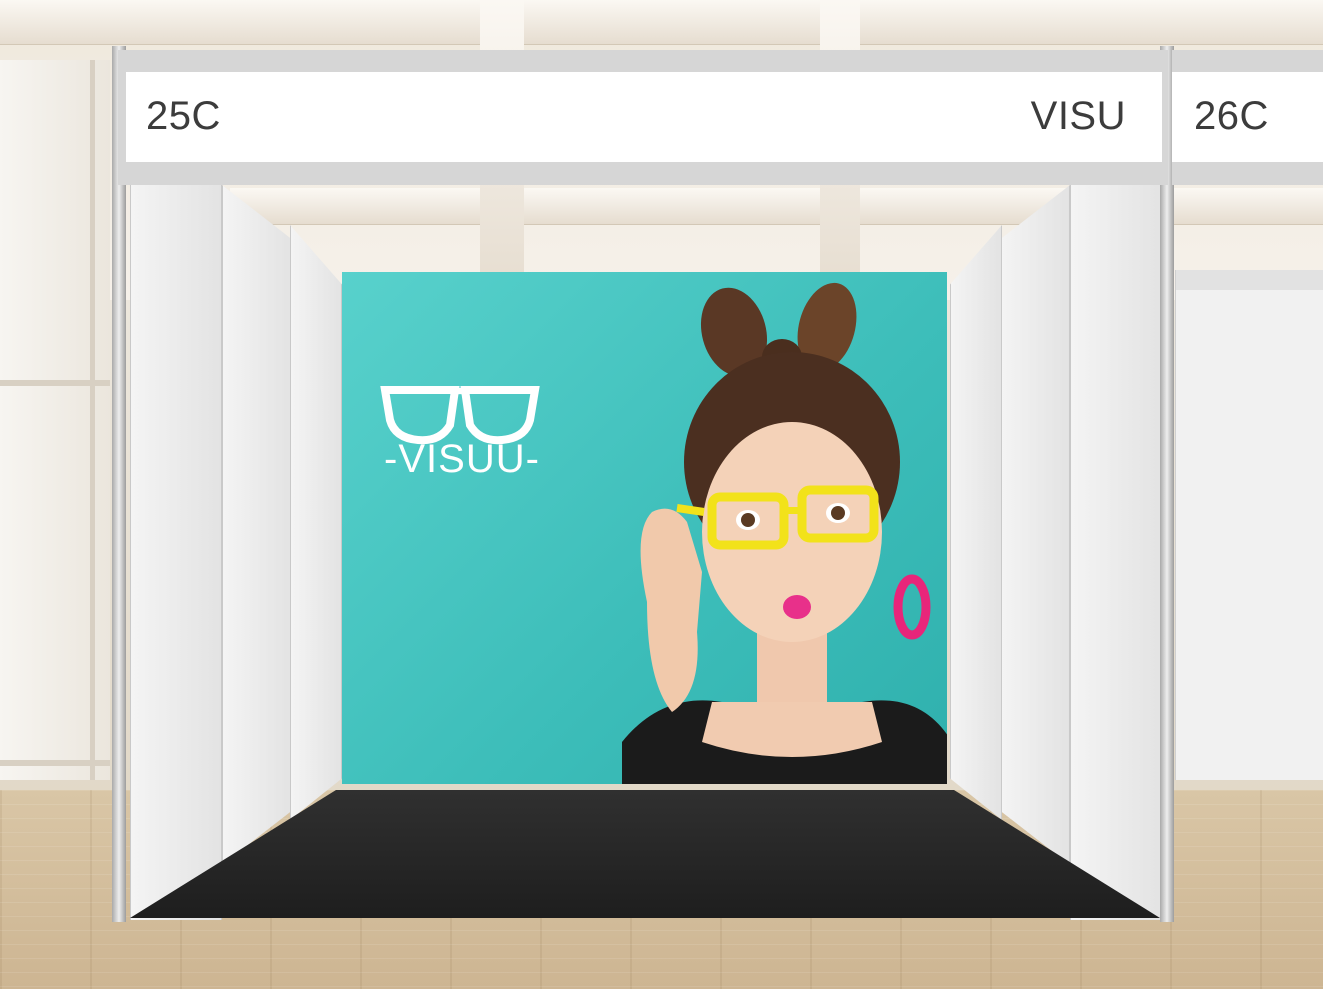  Describe the element at coordinates (55, 420) in the screenshot. I see `hall-window` at that location.